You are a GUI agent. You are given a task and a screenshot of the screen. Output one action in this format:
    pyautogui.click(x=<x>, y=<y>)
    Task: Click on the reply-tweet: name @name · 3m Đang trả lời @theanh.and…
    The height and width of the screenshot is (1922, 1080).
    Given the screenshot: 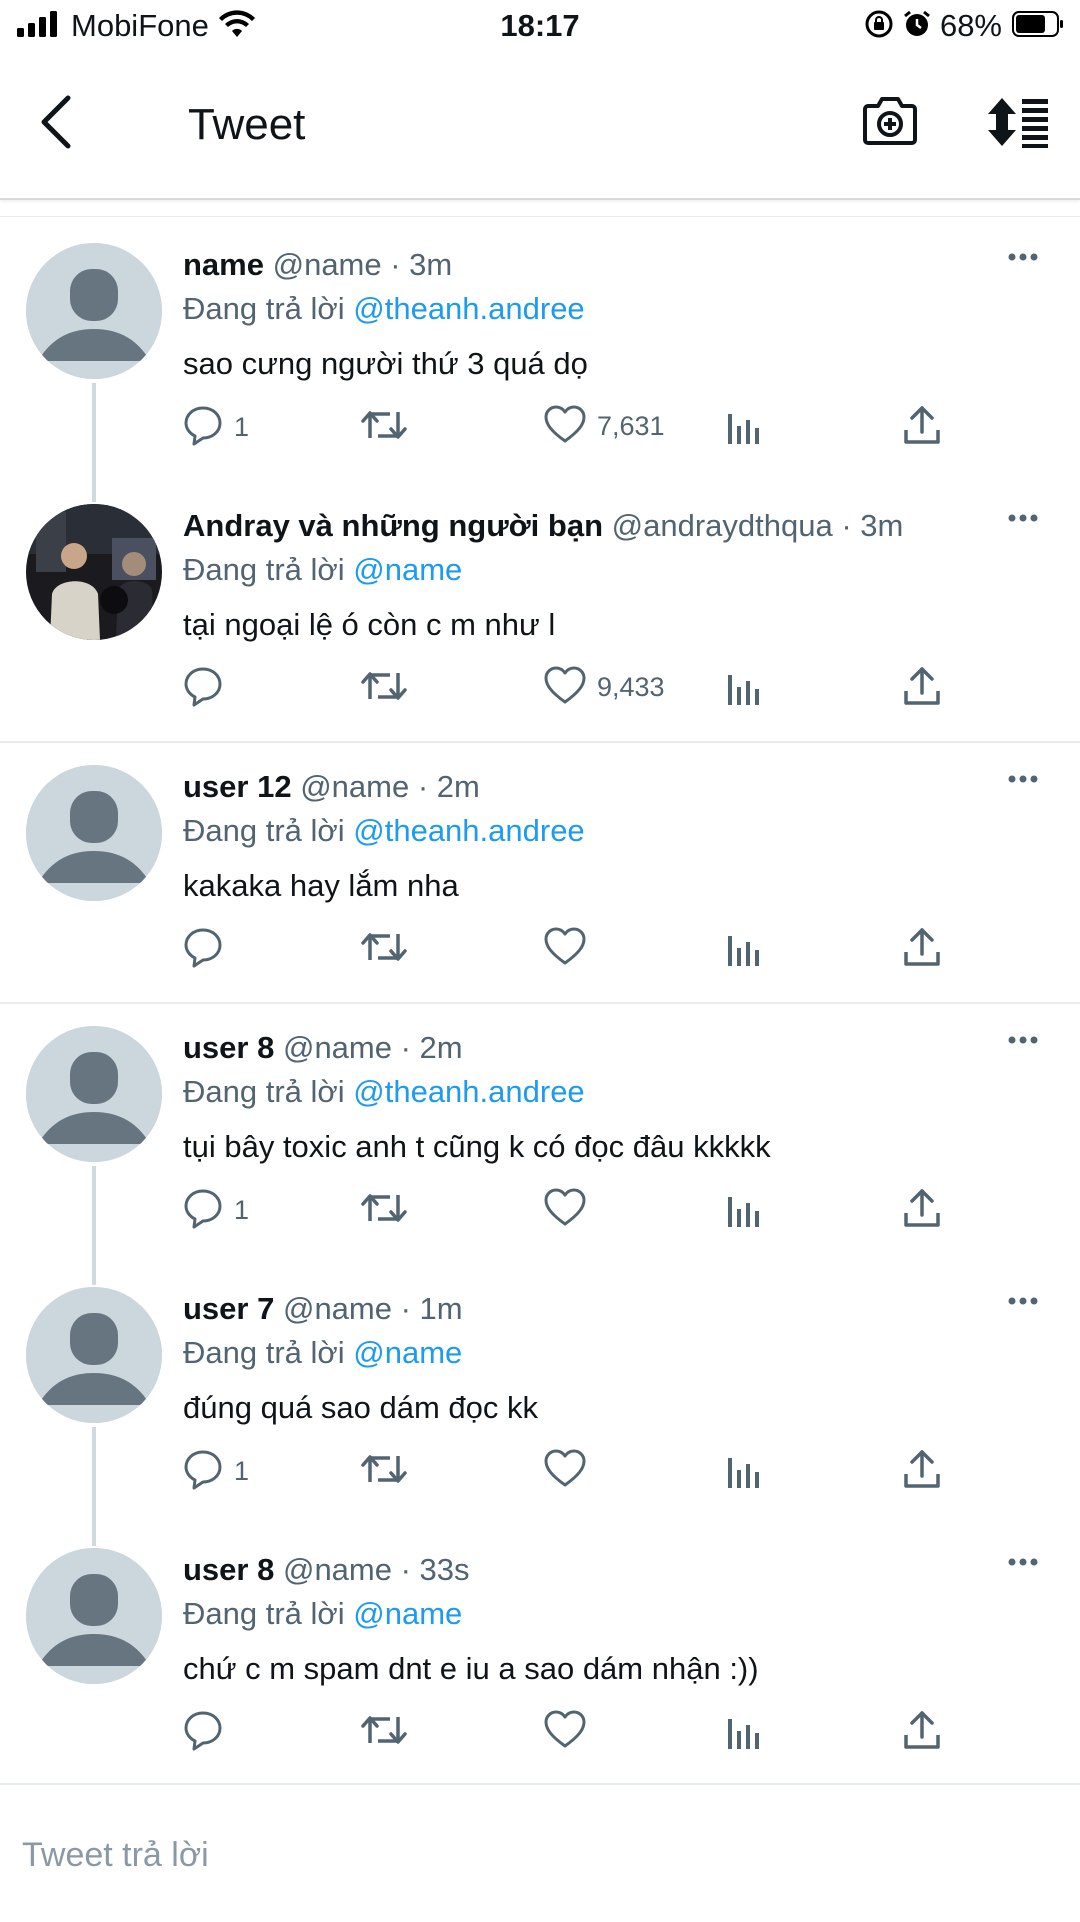 What is the action you would take?
    pyautogui.click(x=540, y=352)
    